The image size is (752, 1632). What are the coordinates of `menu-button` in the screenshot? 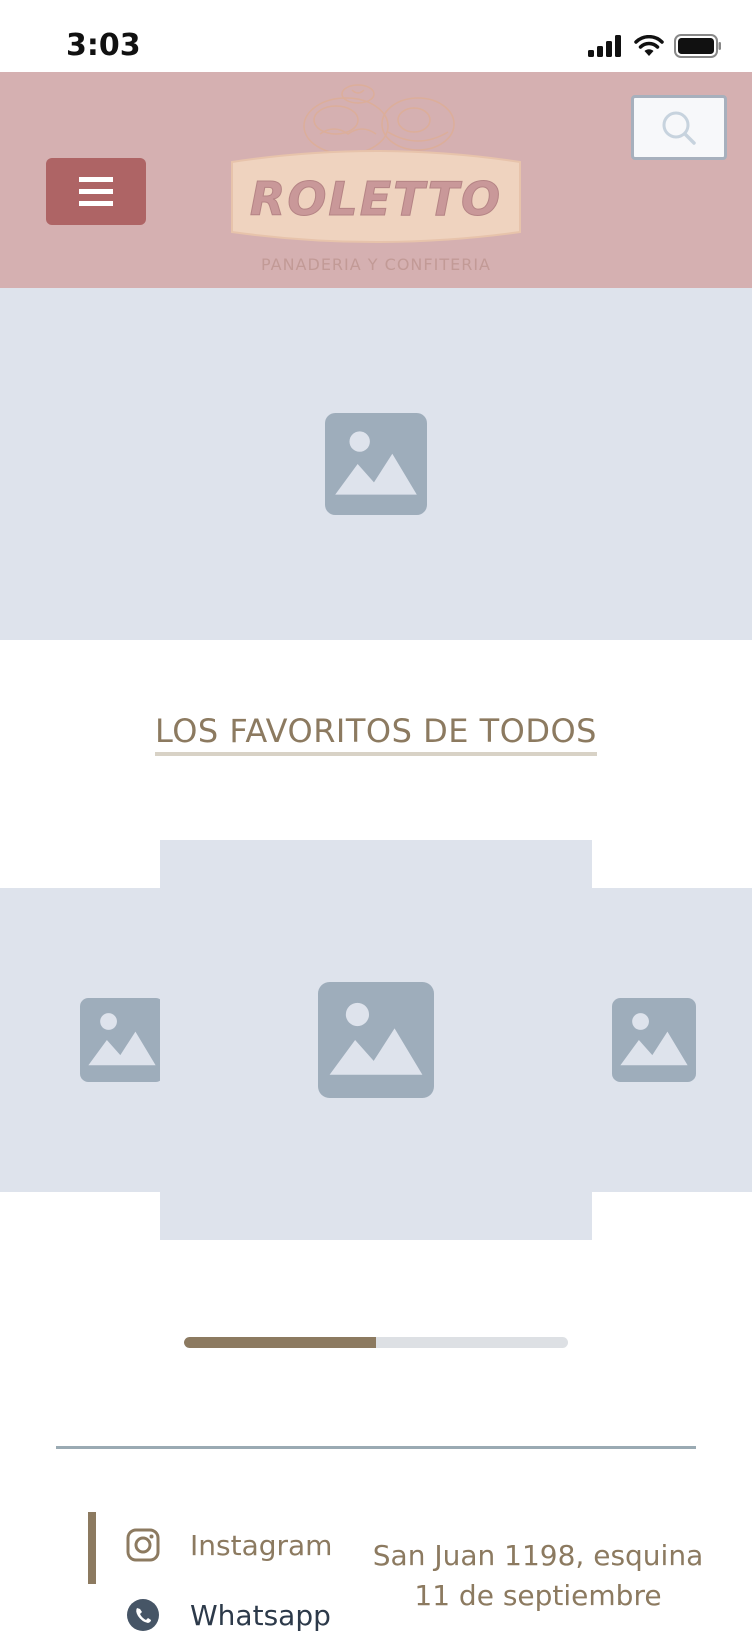 It's located at (96, 191).